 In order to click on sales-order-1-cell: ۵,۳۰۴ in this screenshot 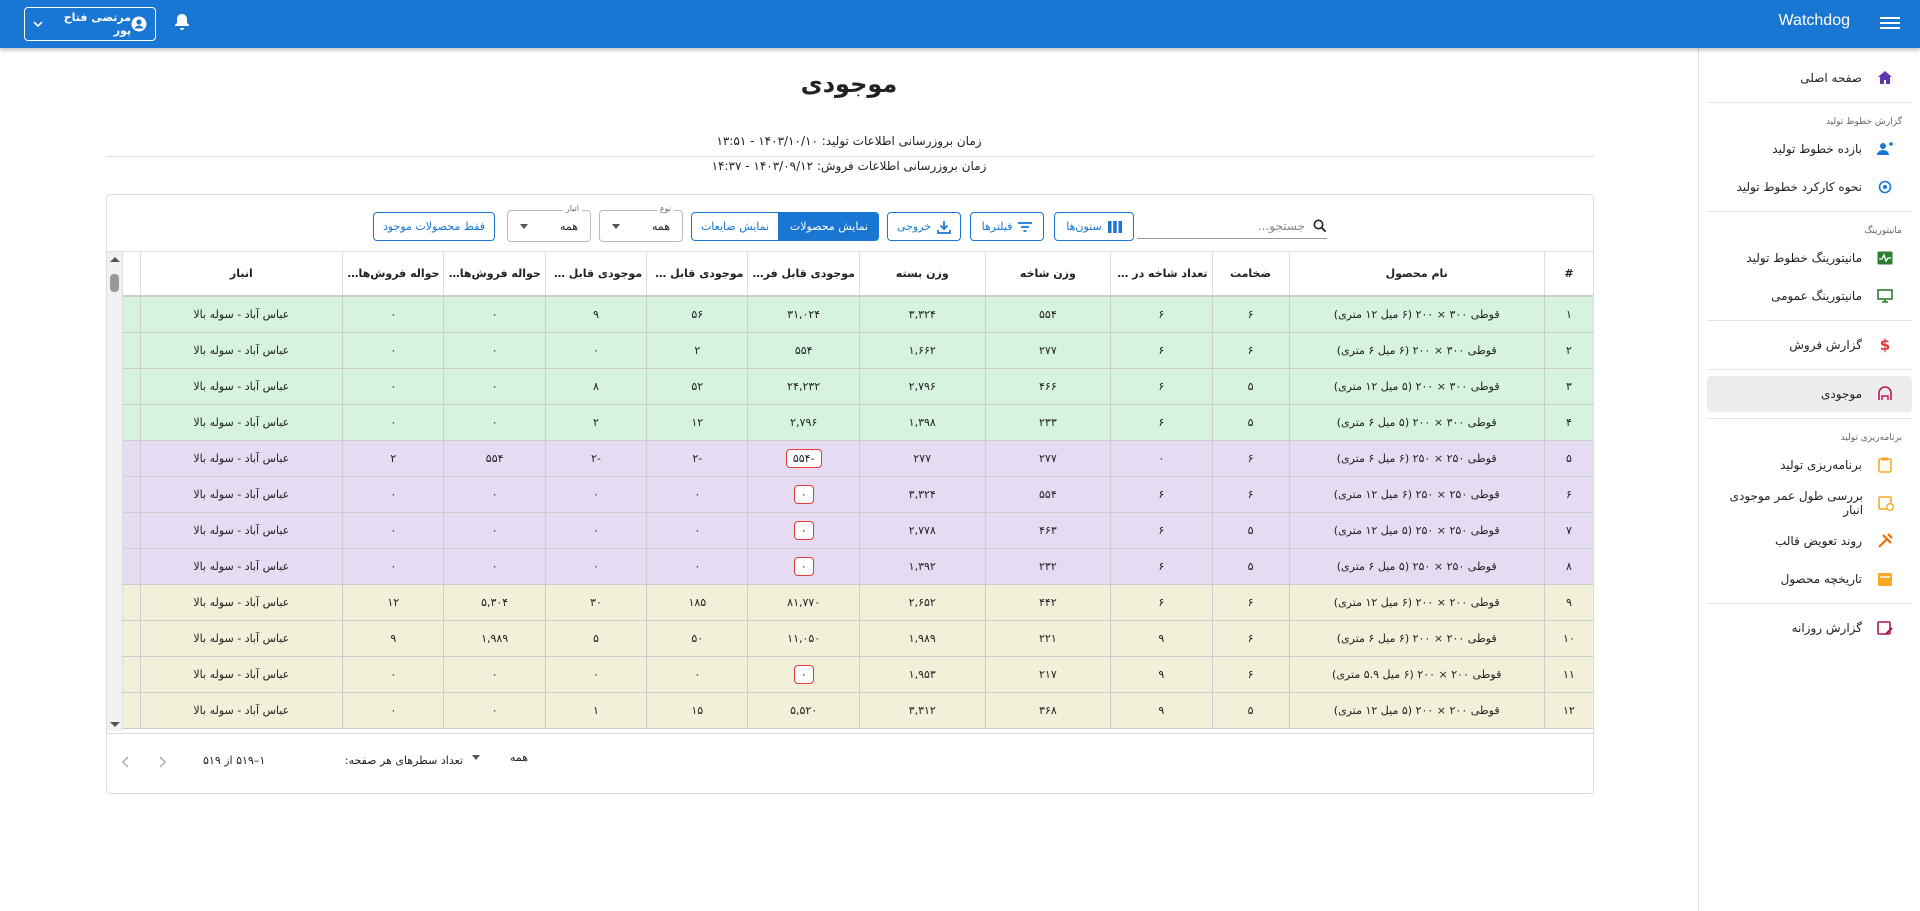, I will do `click(494, 602)`.